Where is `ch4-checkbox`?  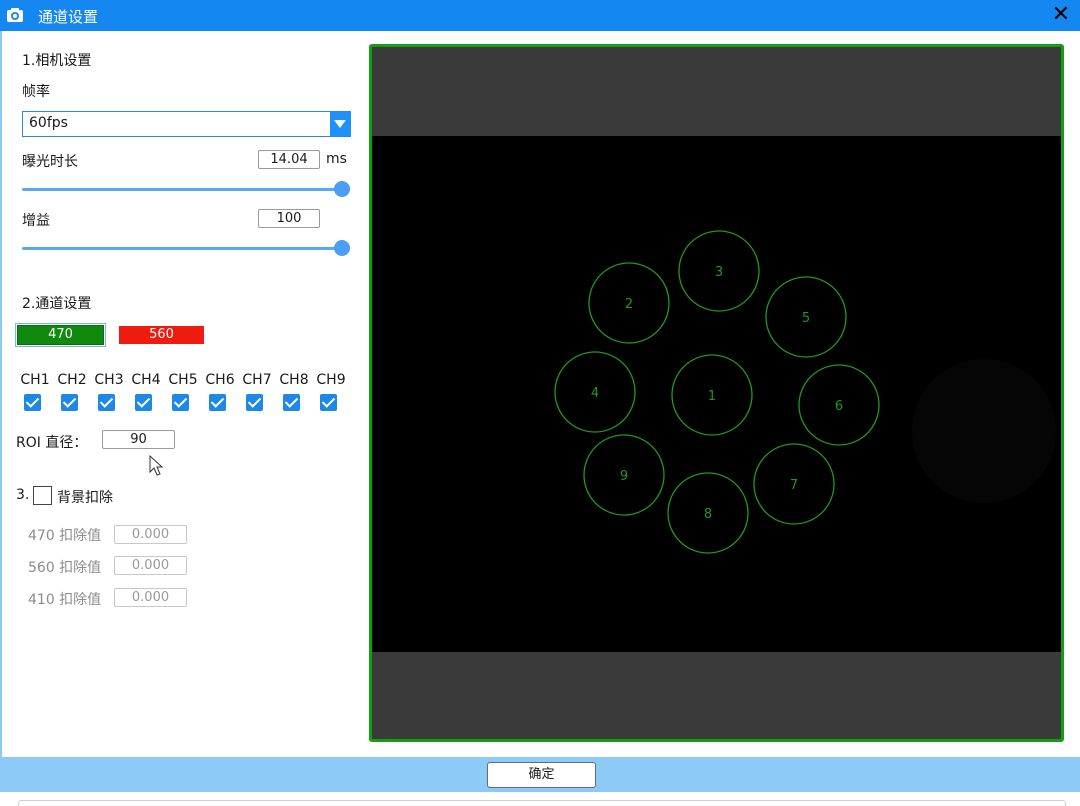
ch4-checkbox is located at coordinates (143, 402).